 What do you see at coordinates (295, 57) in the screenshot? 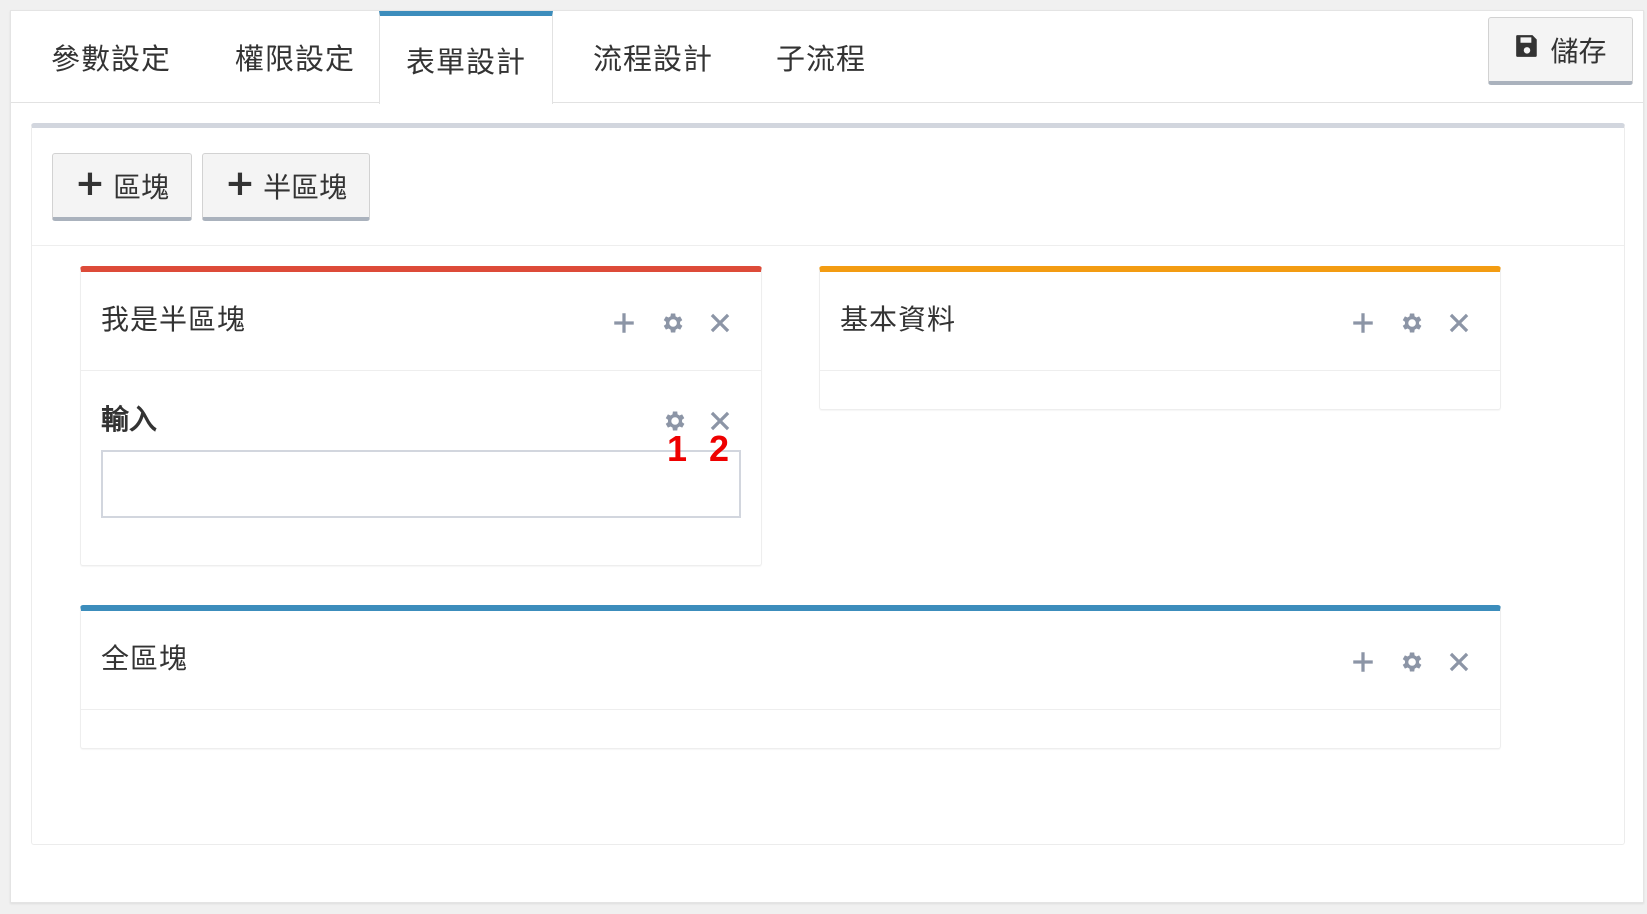
I see `tab-permission-settings: 權限設定` at bounding box center [295, 57].